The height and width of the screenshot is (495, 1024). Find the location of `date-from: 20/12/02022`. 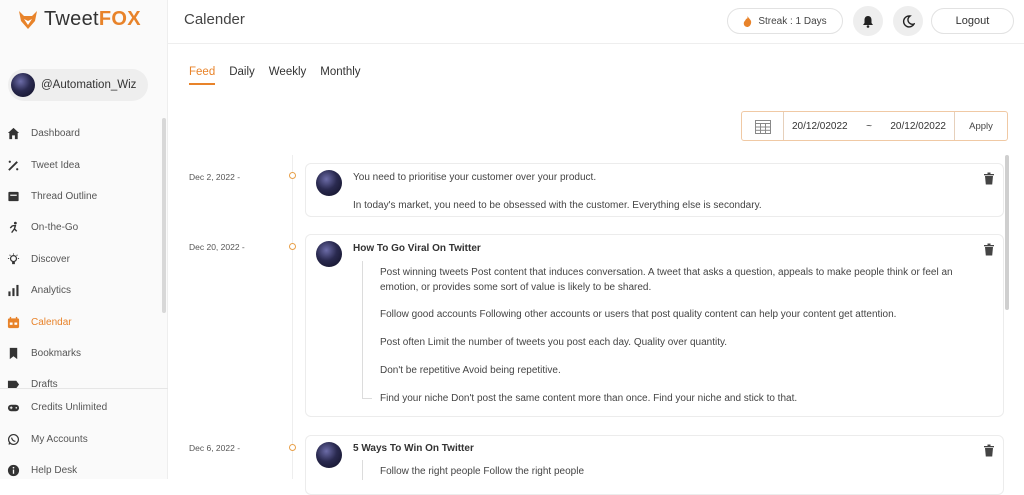

date-from: 20/12/02022 is located at coordinates (820, 126).